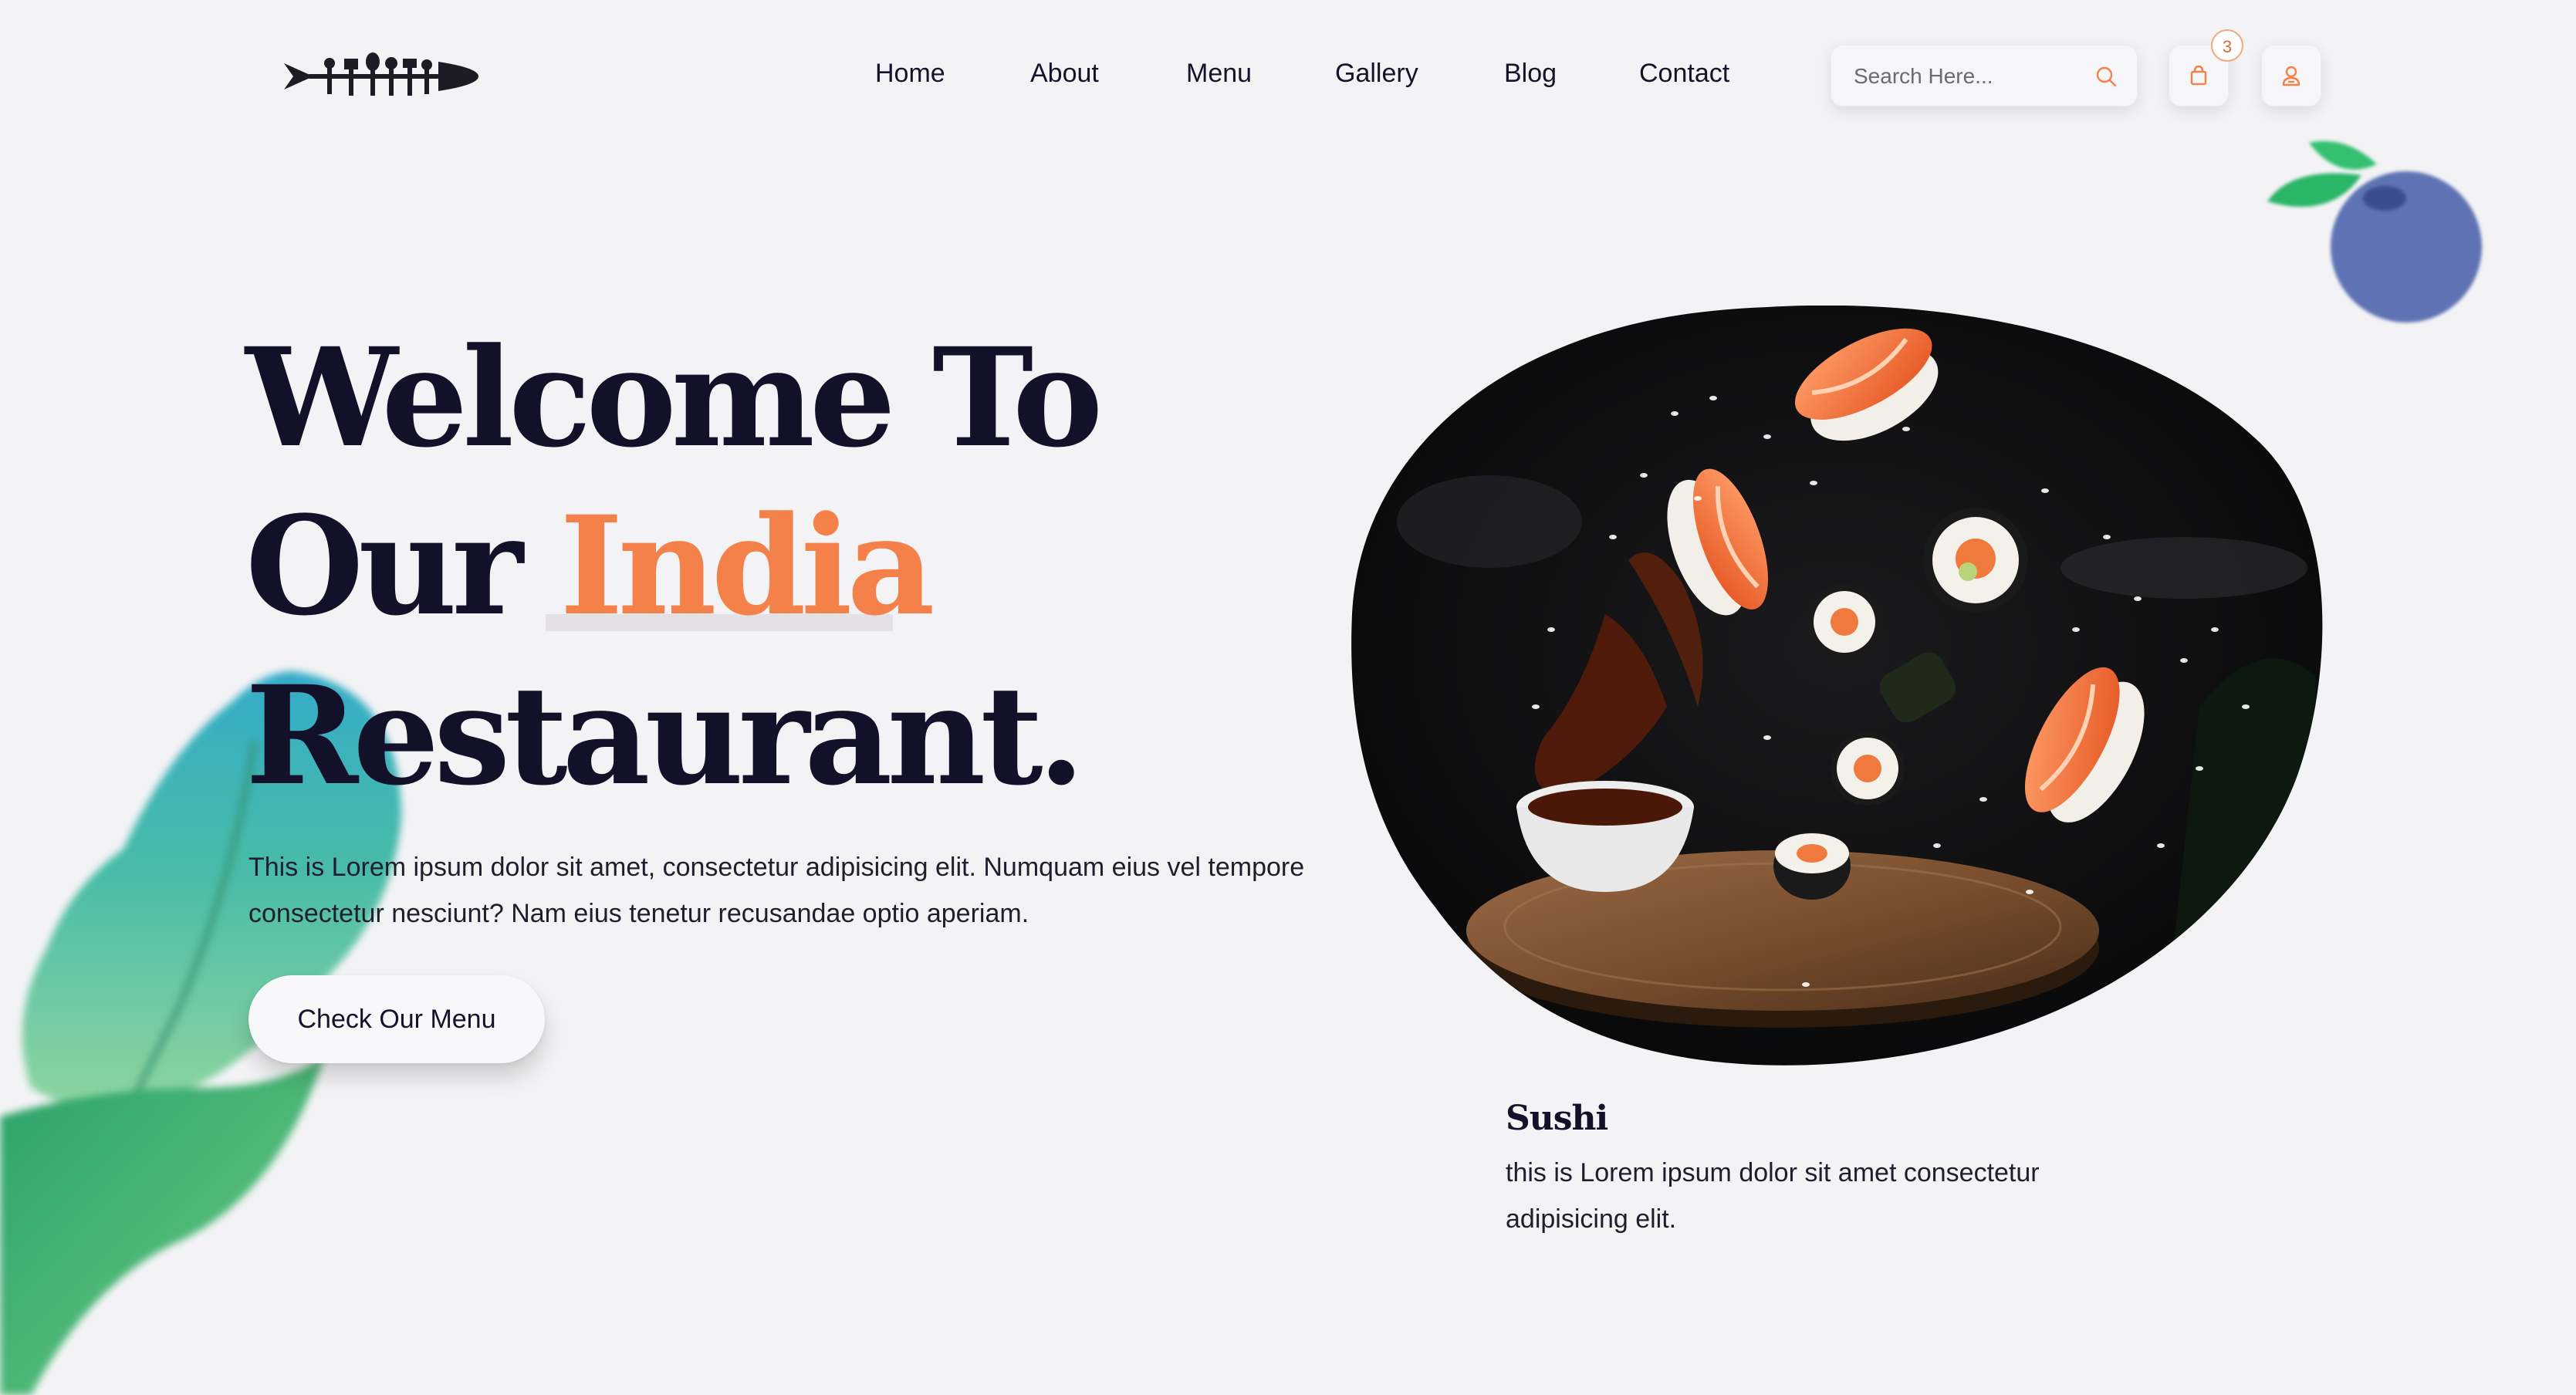 Image resolution: width=2576 pixels, height=1395 pixels. I want to click on bag-icon, so click(2198, 75).